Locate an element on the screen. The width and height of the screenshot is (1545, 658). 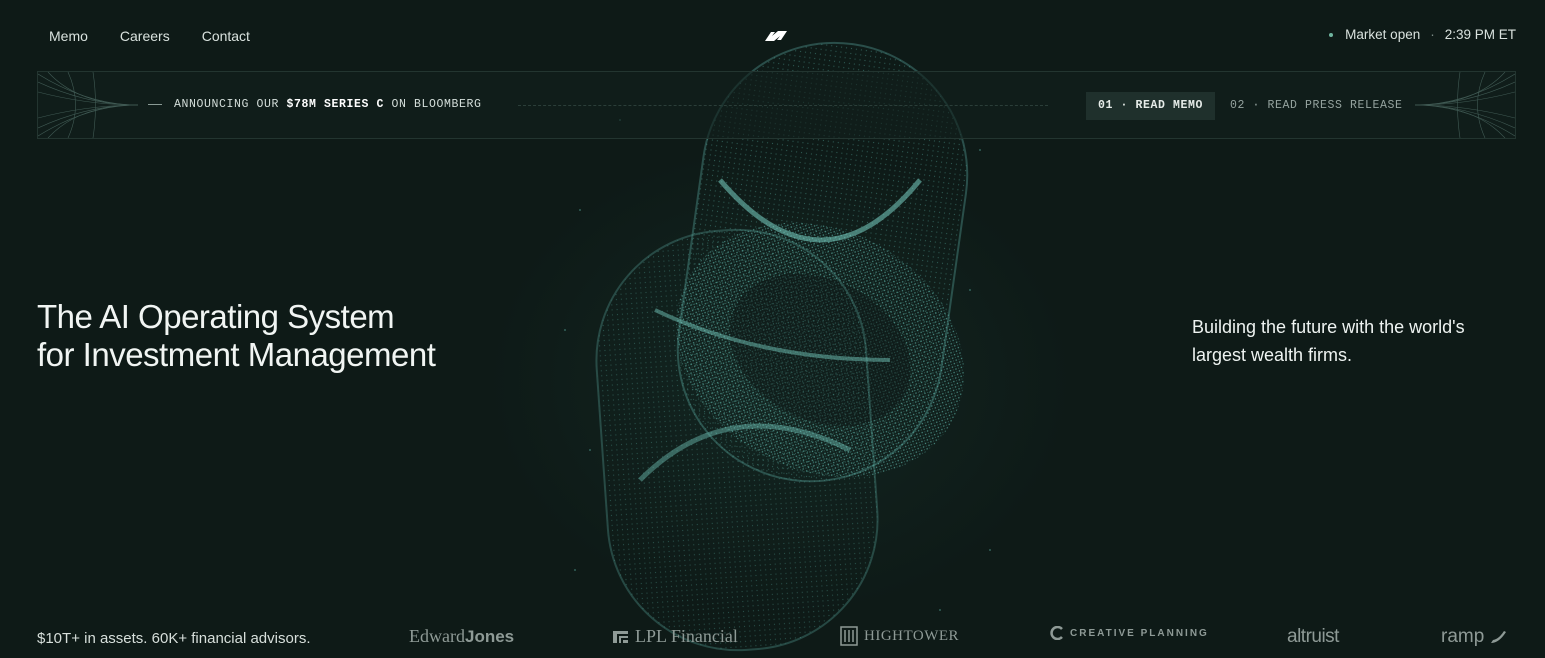
announce-suffix: ON BLOOMBERG is located at coordinates (433, 104).